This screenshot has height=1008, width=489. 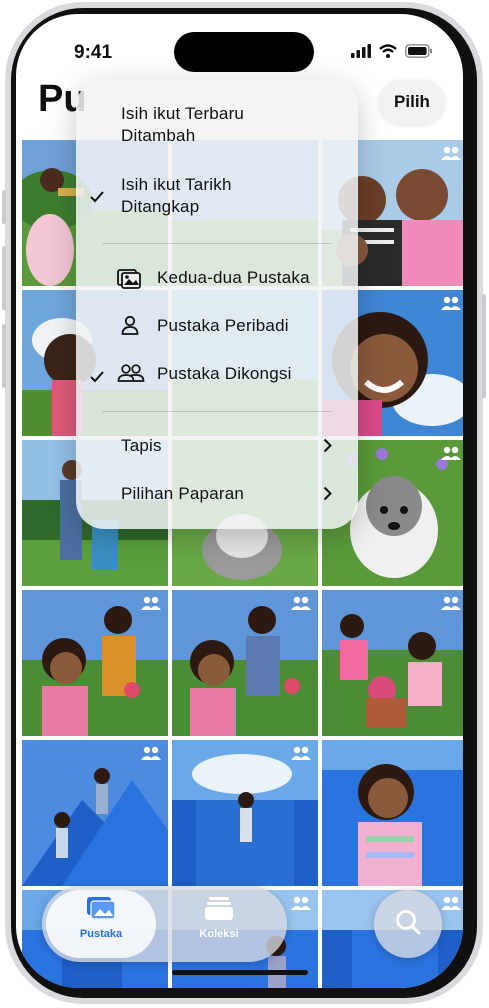 I want to click on menu-item-label: Pustaka Peribadi, so click(x=223, y=325).